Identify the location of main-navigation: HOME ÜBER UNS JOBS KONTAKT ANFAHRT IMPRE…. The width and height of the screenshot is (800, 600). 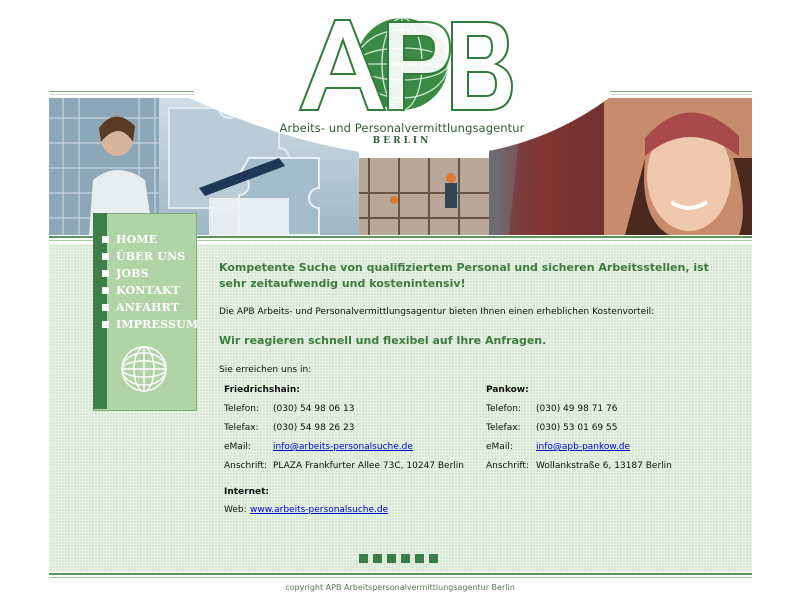
(152, 282).